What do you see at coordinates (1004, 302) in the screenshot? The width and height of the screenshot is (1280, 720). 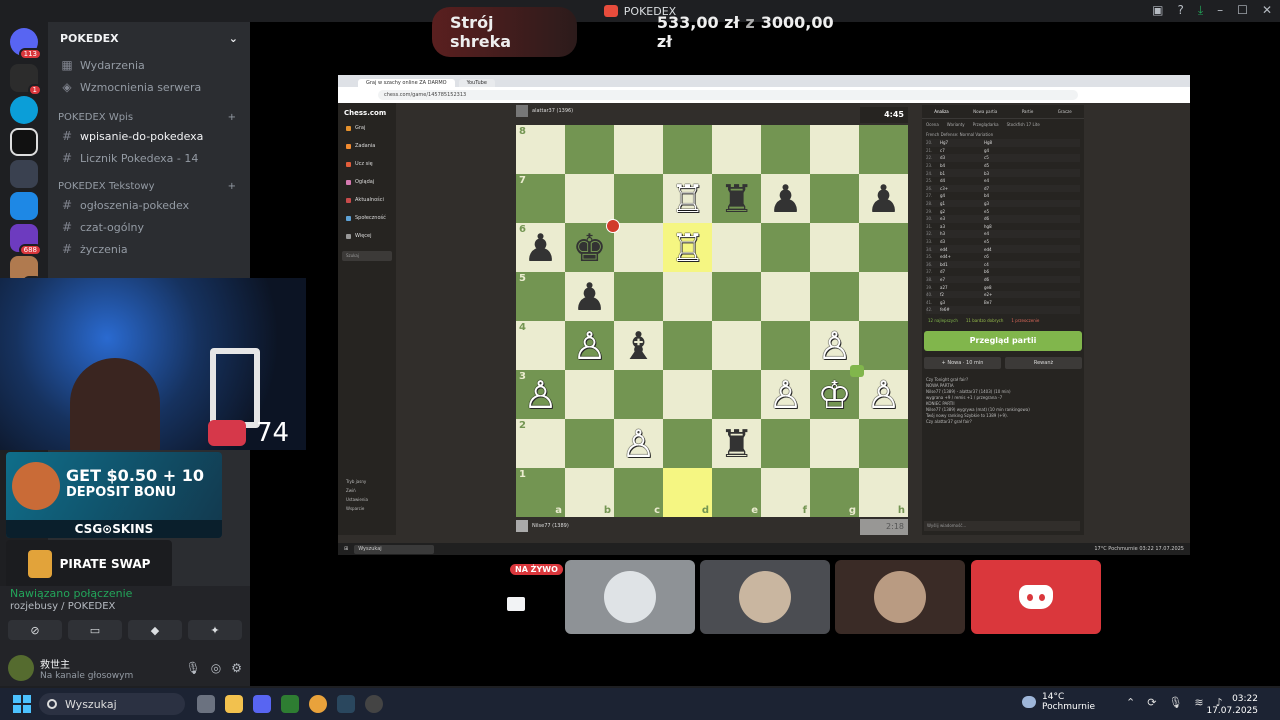 I see `move-san: Be7` at bounding box center [1004, 302].